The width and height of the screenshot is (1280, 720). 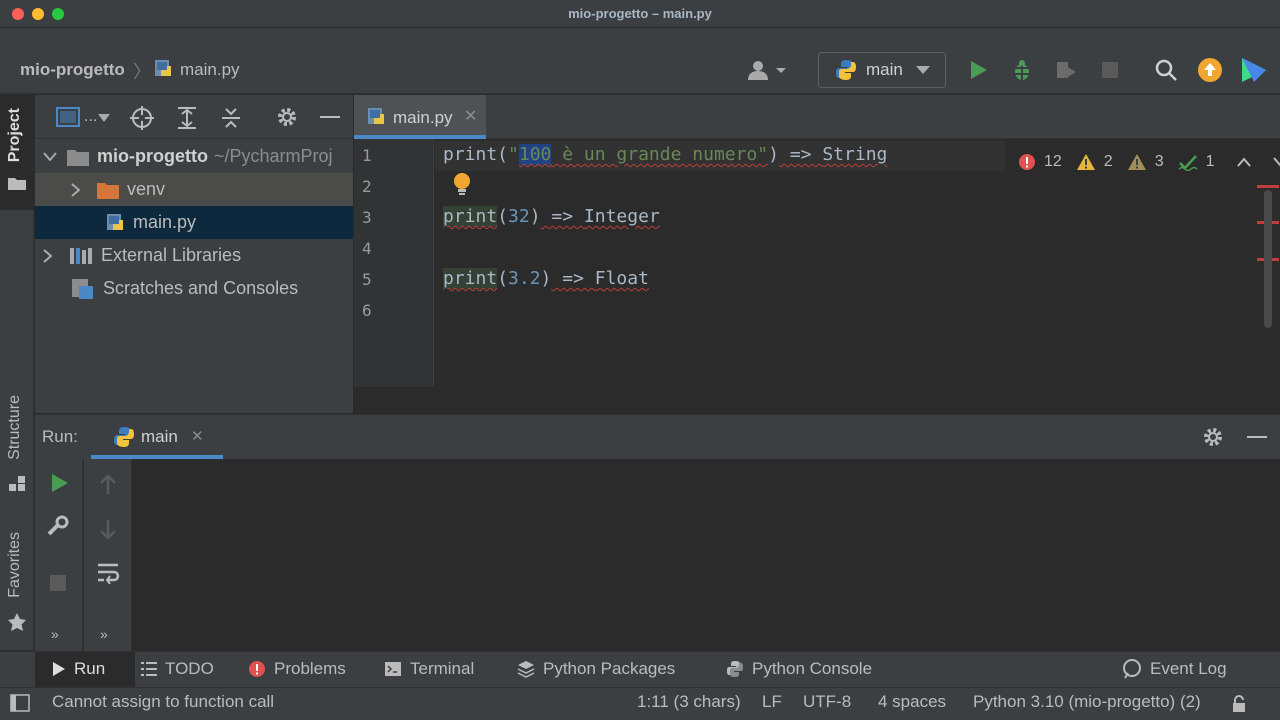 I want to click on terminal-icon, so click(x=393, y=669).